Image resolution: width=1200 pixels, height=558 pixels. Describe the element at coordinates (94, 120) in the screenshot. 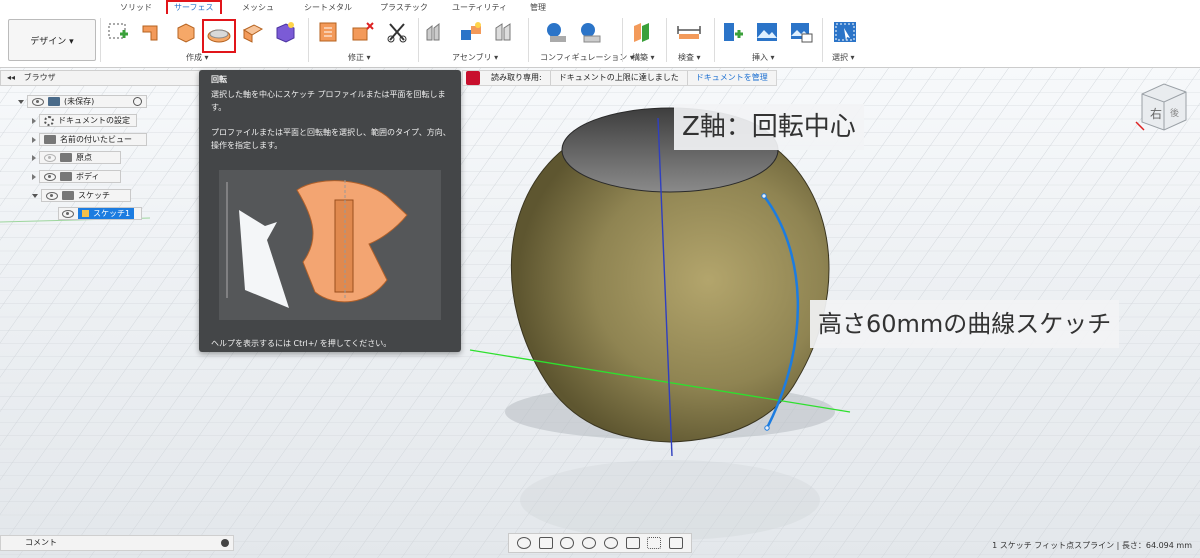

I see `tree-label: ドキュメントの設定` at that location.